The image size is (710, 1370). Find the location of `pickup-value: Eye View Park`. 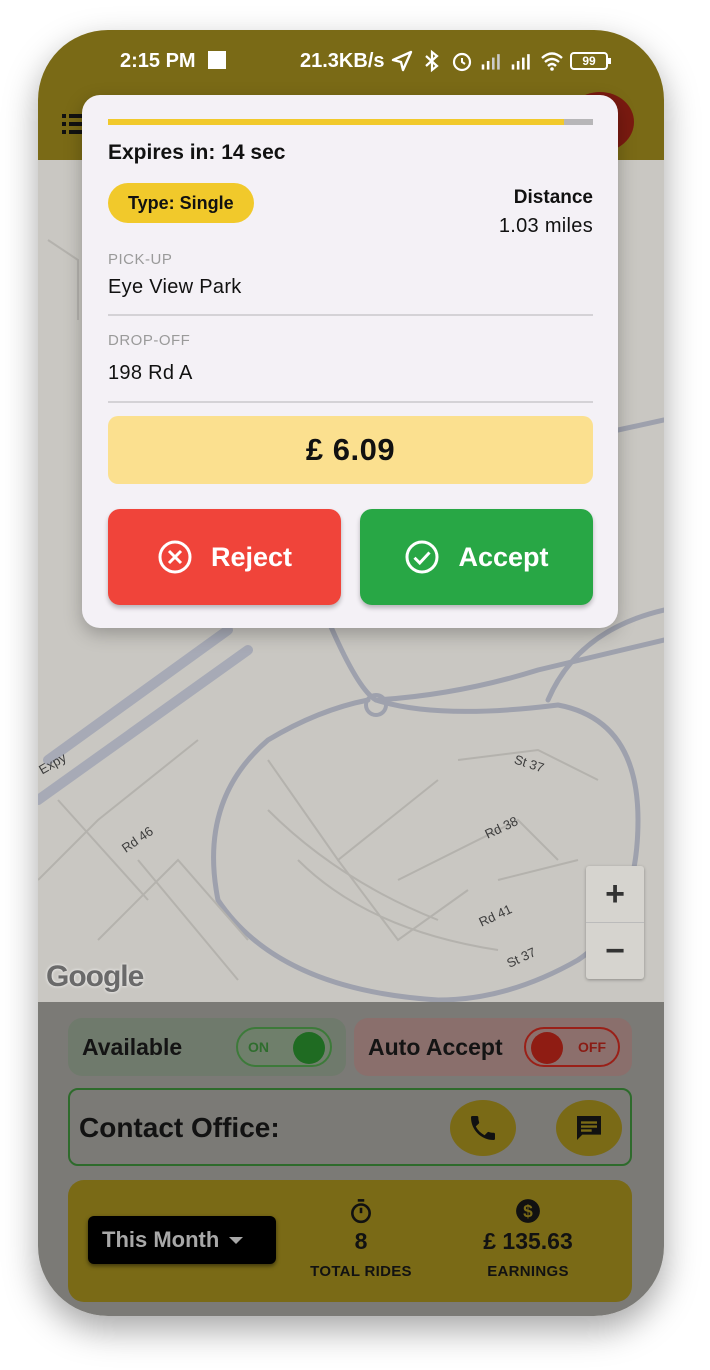

pickup-value: Eye View Park is located at coordinates (175, 287).